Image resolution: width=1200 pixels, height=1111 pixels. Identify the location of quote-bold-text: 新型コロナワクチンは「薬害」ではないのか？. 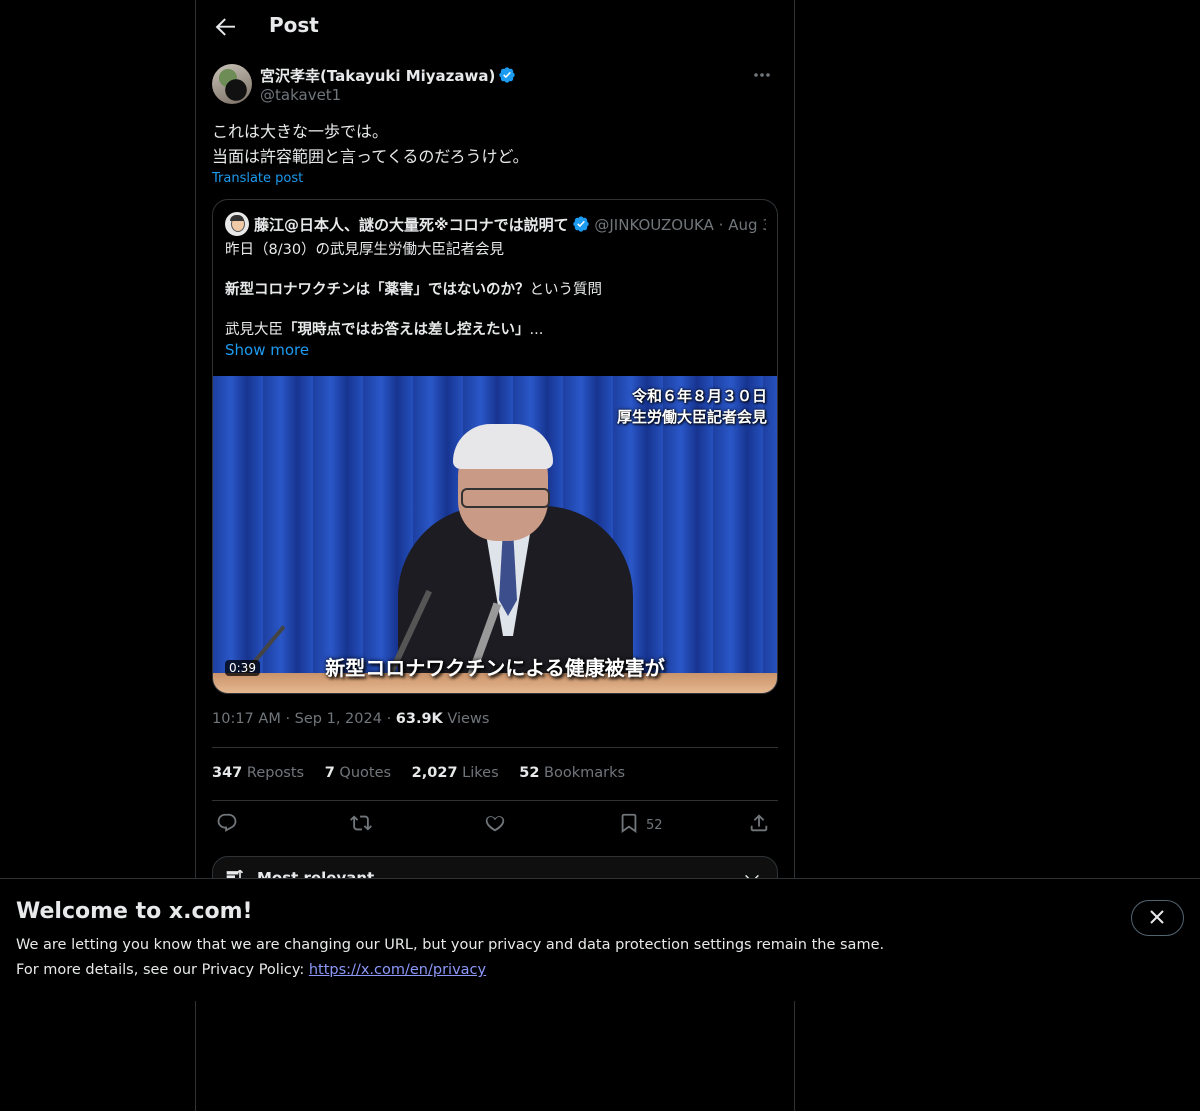
(377, 290).